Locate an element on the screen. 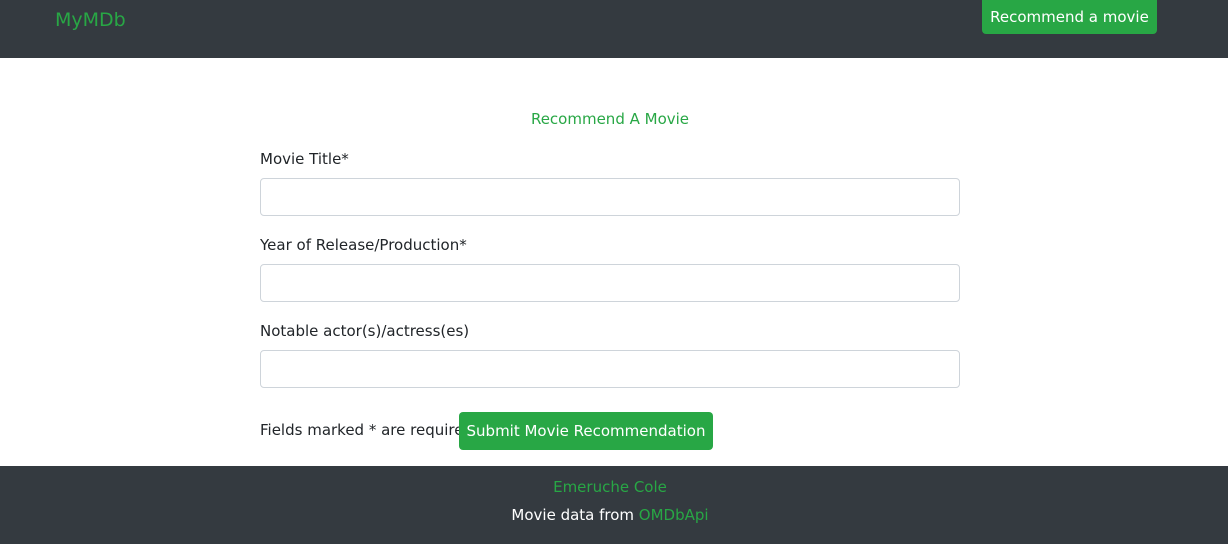 The height and width of the screenshot is (544, 1228). data-credit: Movie data from OMDbApi is located at coordinates (610, 515).